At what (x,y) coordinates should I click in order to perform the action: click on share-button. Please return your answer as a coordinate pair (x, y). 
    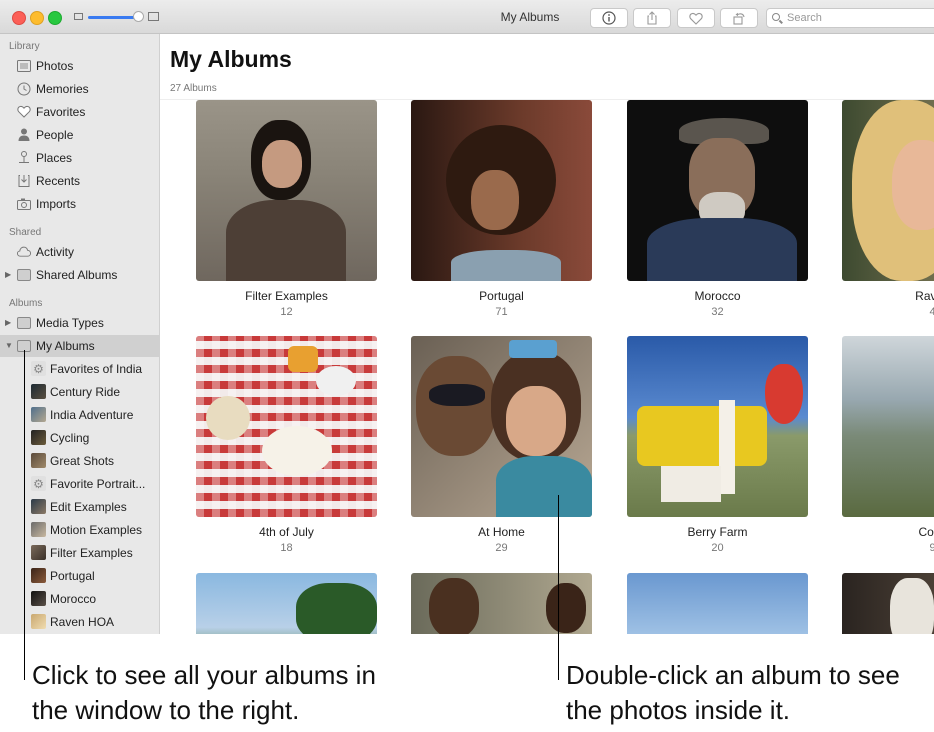
    Looking at the image, I should click on (652, 18).